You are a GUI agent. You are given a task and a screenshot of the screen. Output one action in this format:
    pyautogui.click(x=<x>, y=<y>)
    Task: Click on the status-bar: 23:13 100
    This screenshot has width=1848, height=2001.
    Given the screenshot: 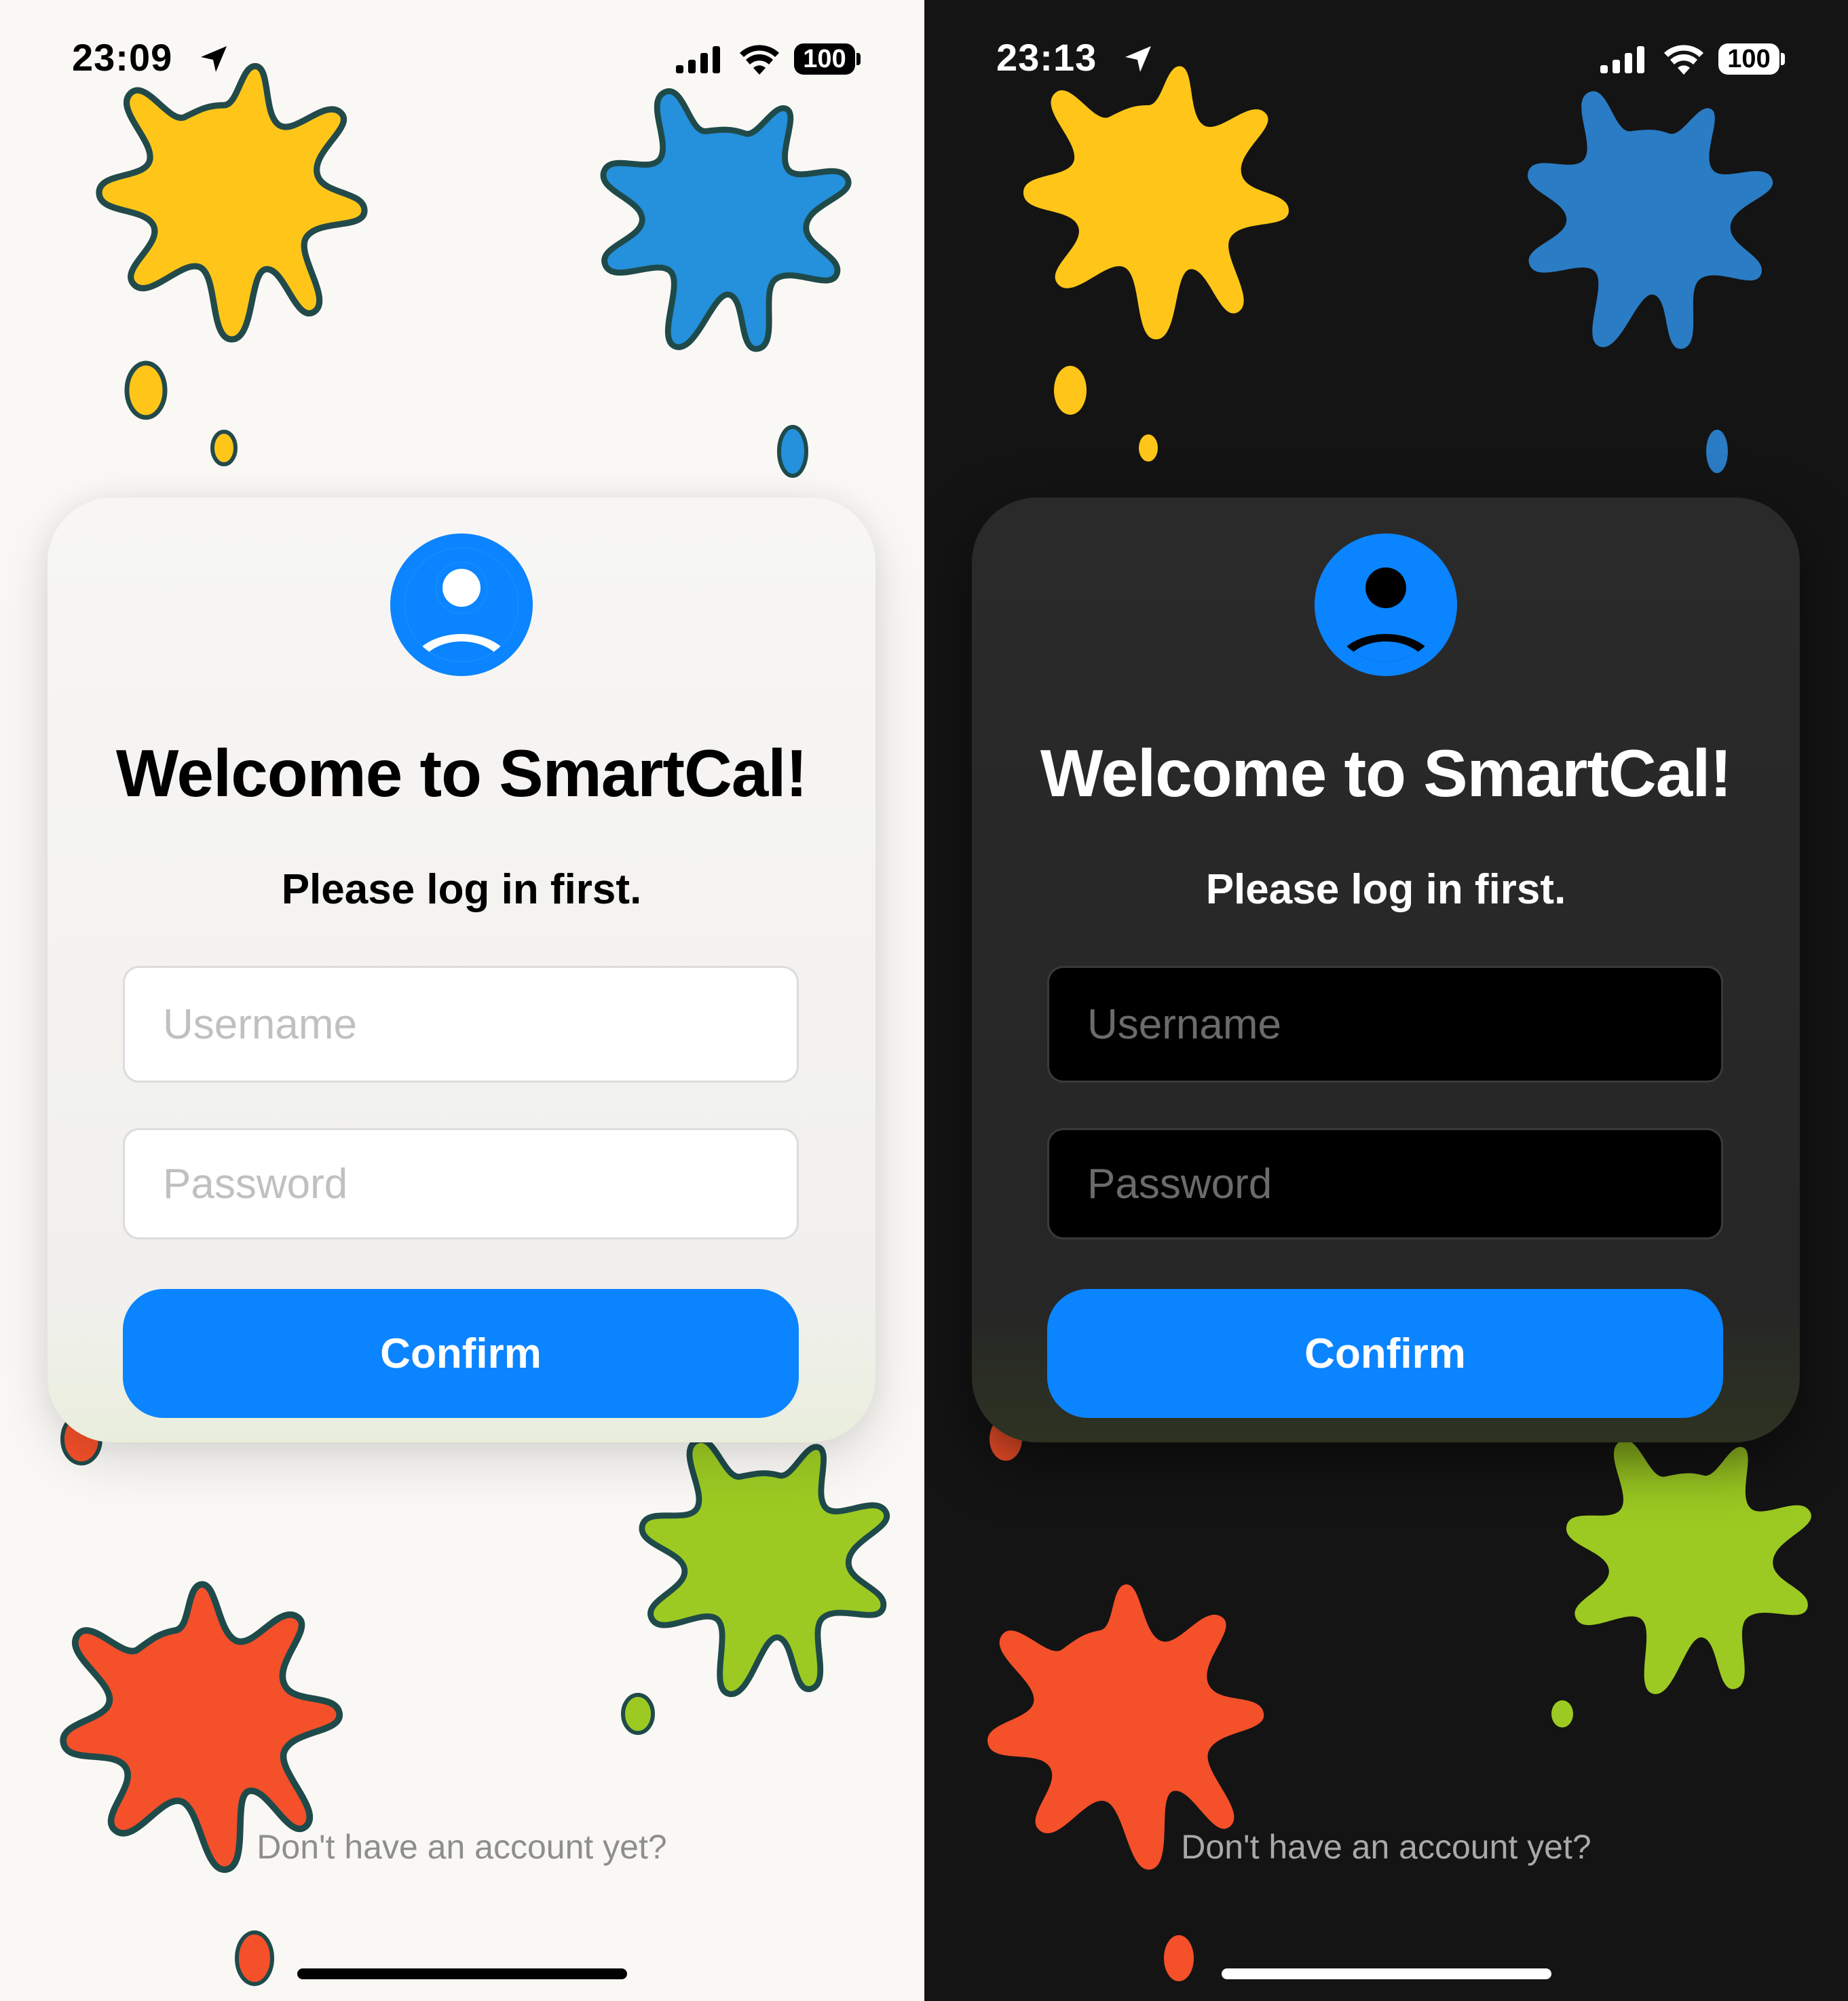 What is the action you would take?
    pyautogui.click(x=1386, y=61)
    